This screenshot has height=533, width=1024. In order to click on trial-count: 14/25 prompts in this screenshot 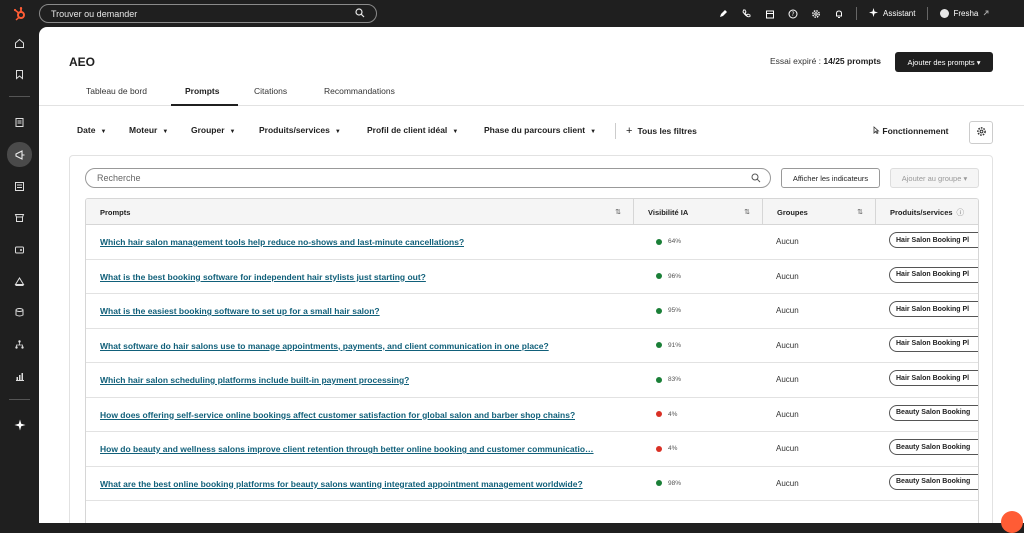, I will do `click(852, 61)`.